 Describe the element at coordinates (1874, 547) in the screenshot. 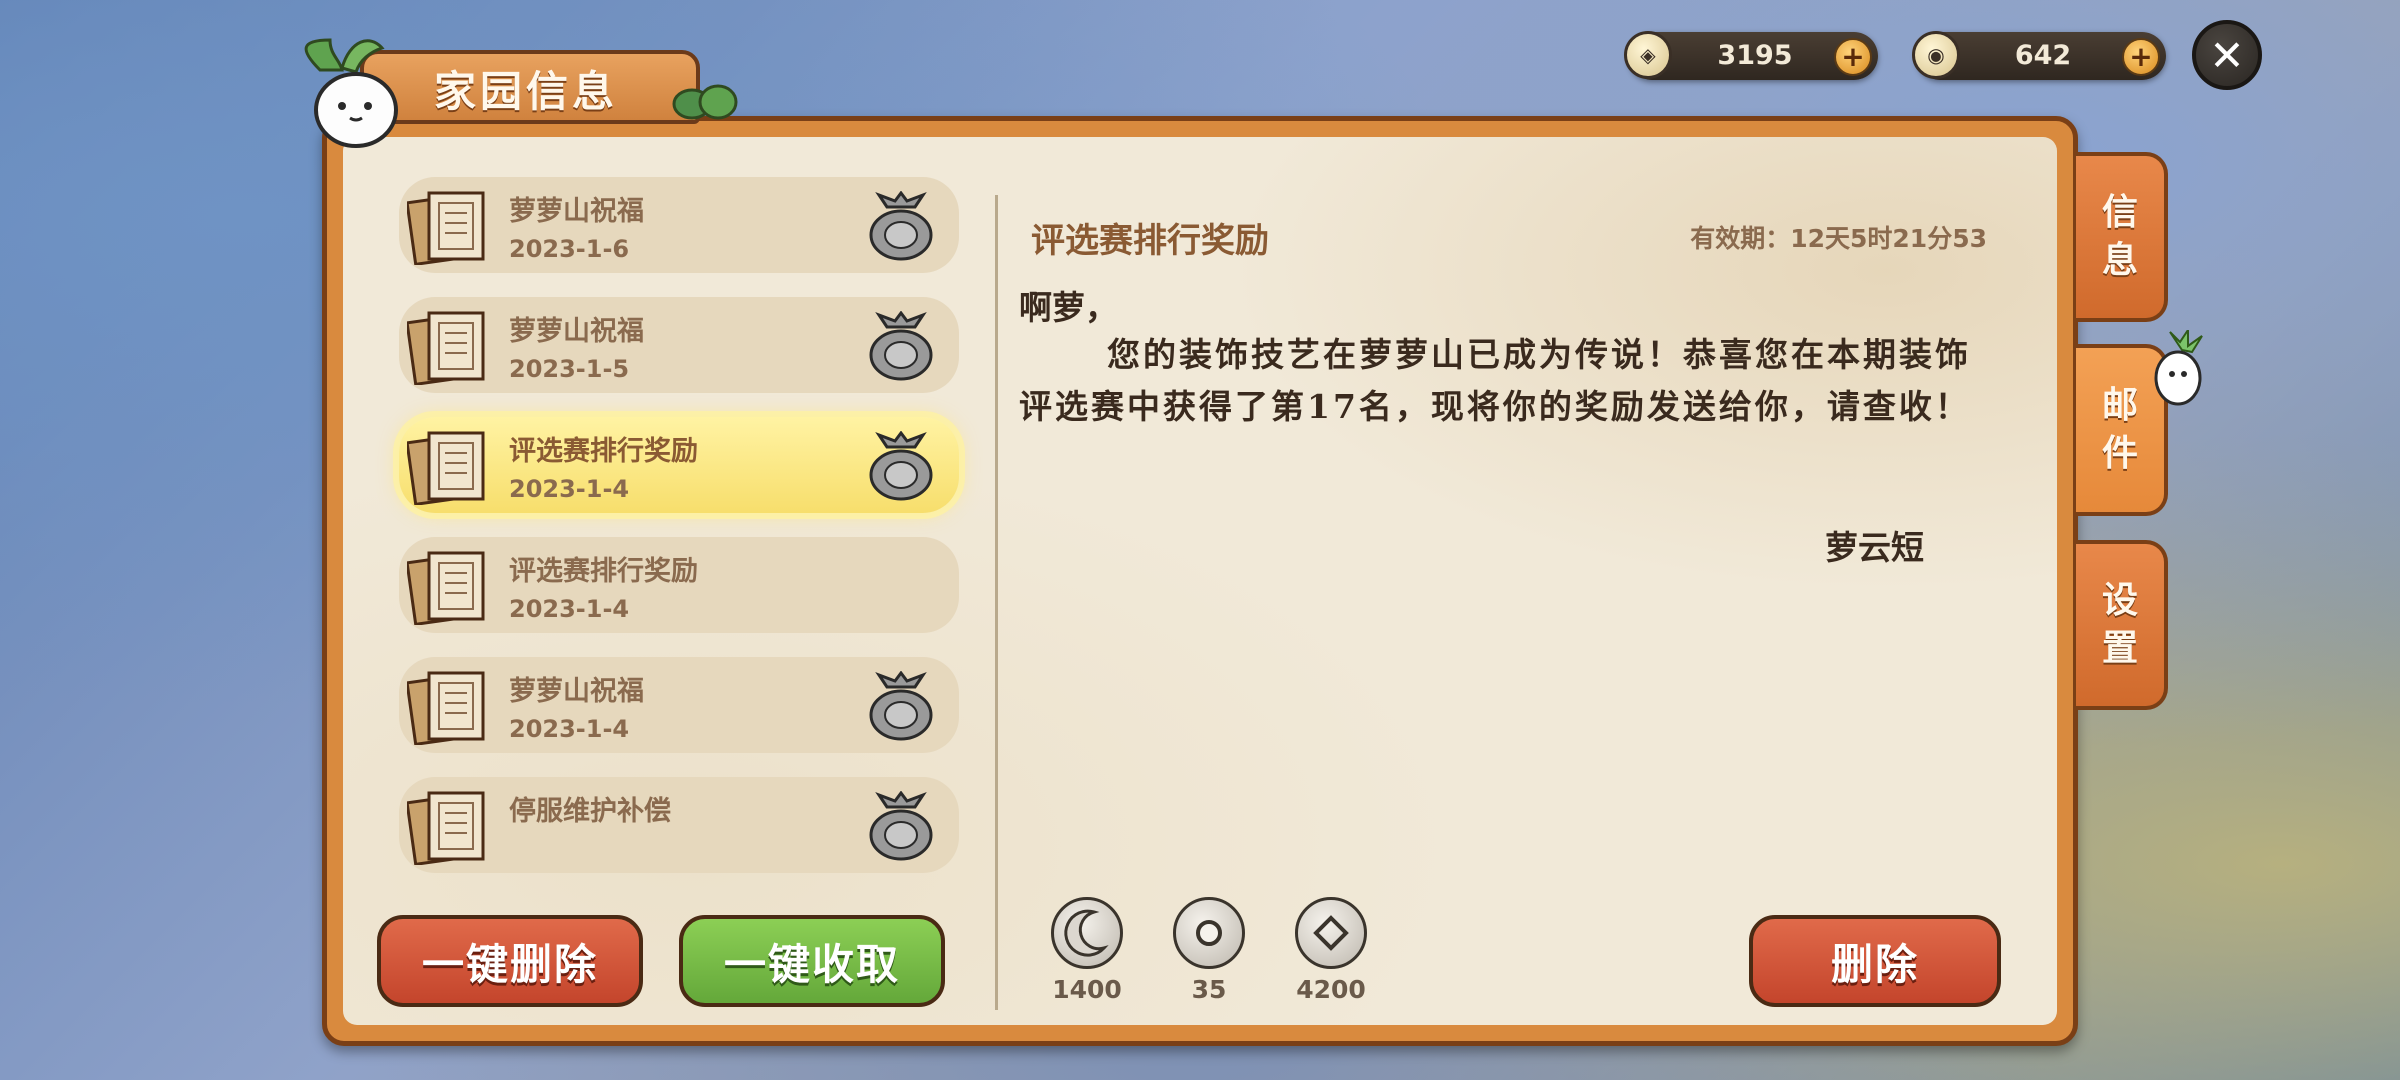

I see `mail-signature: 萝云短` at that location.